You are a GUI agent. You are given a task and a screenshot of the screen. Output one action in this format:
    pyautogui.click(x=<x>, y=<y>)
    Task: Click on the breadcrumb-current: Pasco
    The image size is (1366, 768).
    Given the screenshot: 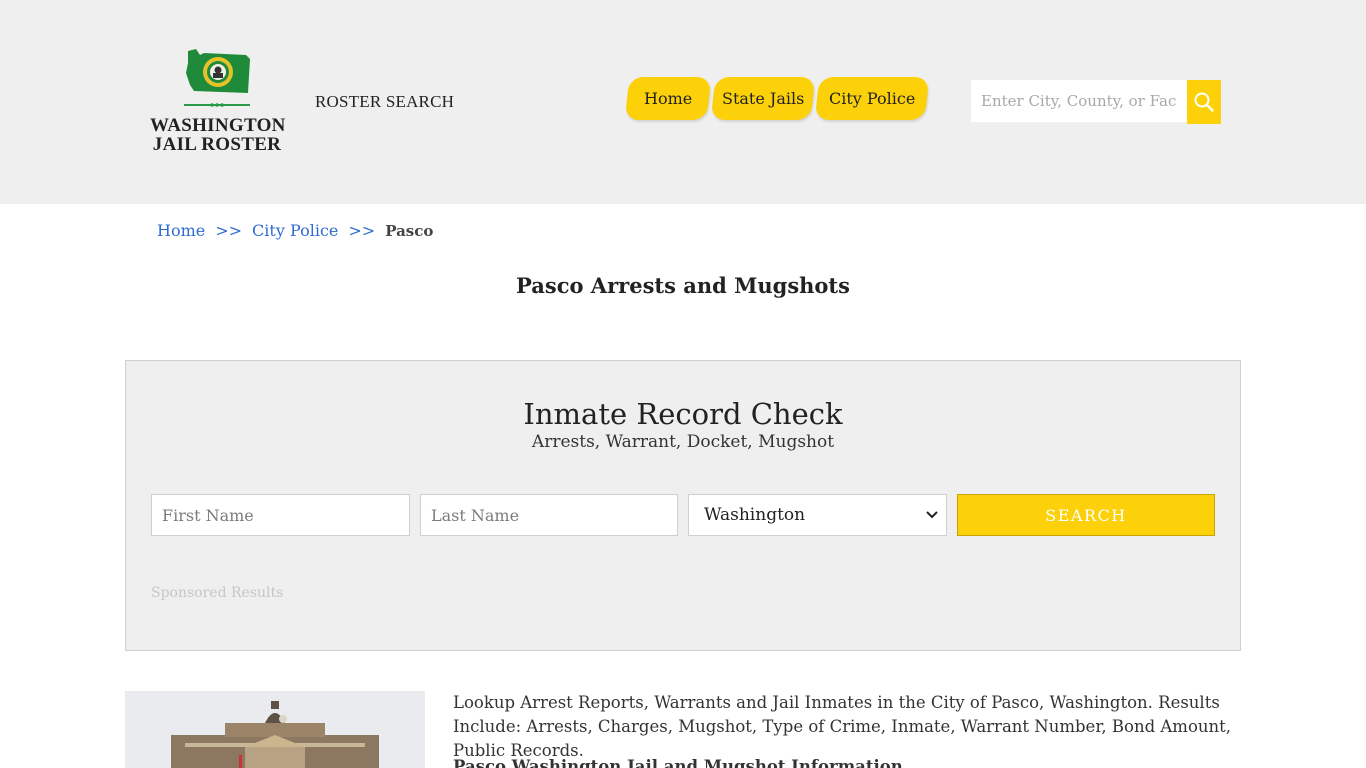 What is the action you would take?
    pyautogui.click(x=409, y=231)
    